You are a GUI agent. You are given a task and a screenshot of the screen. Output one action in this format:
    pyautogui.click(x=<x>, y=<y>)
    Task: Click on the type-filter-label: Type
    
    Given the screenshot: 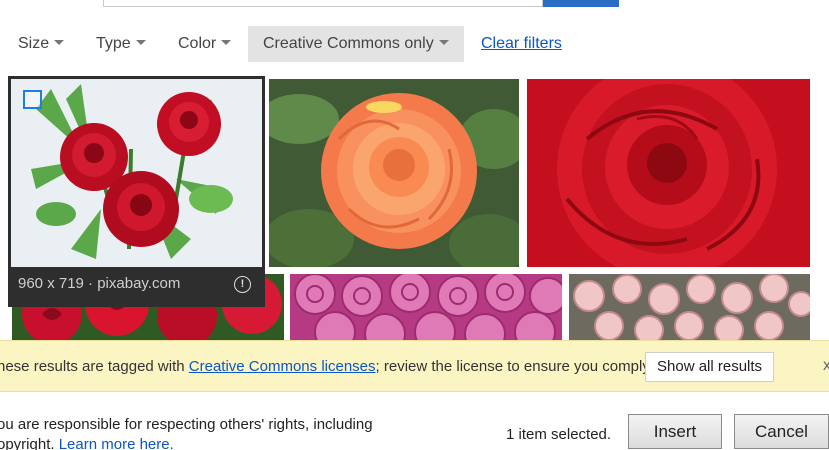 What is the action you would take?
    pyautogui.click(x=113, y=43)
    